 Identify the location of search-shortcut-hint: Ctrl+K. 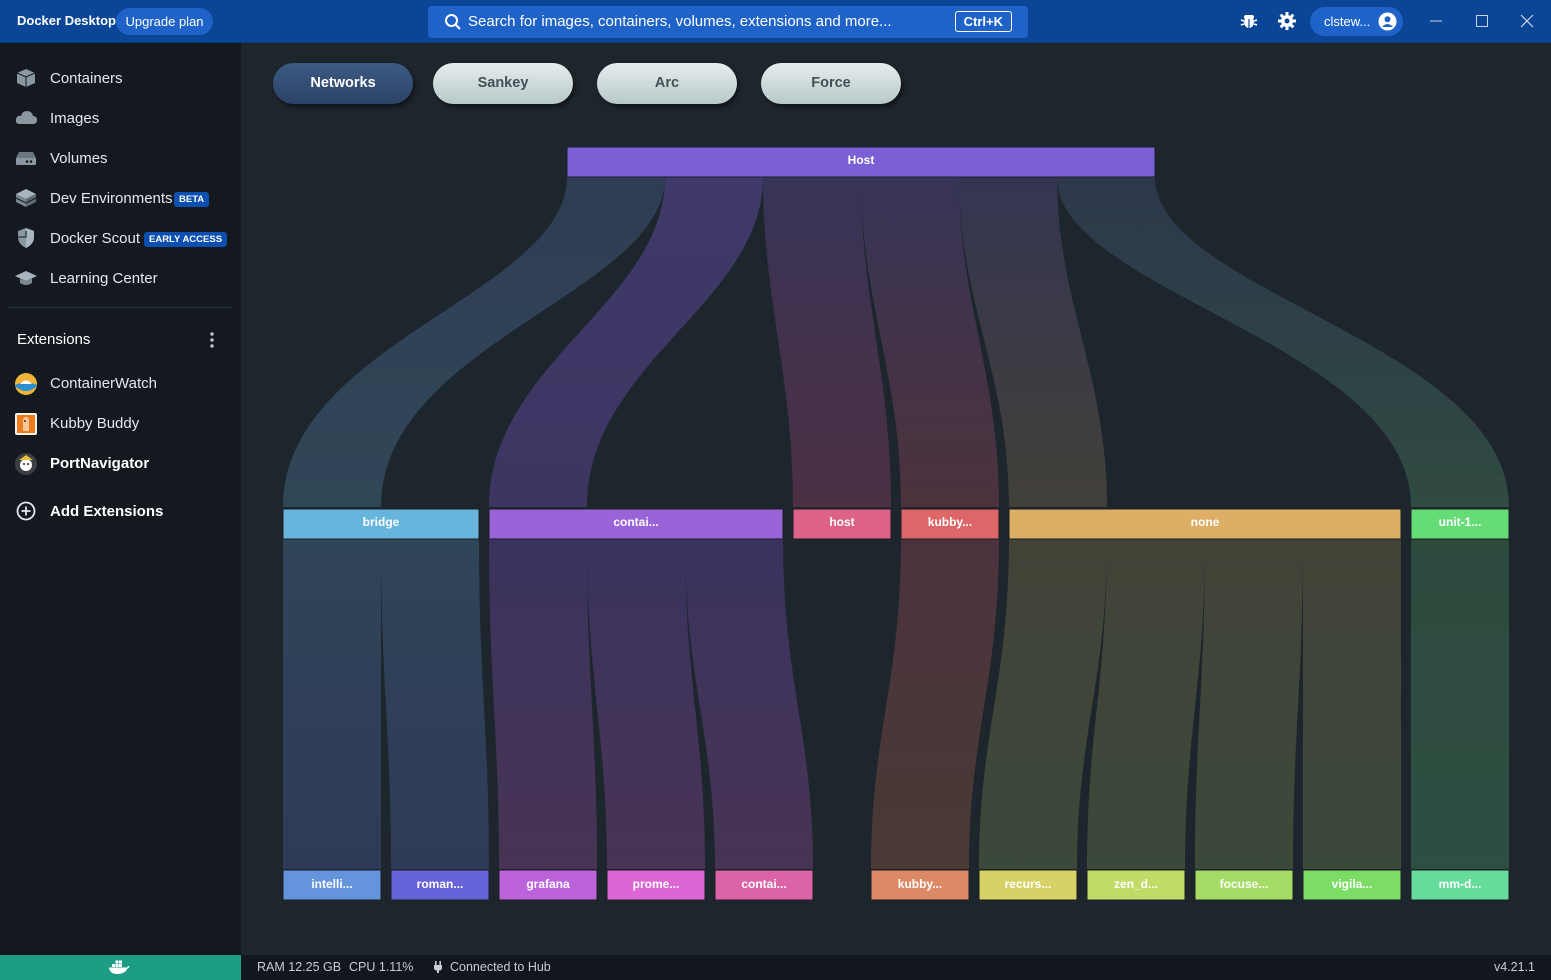
(983, 21).